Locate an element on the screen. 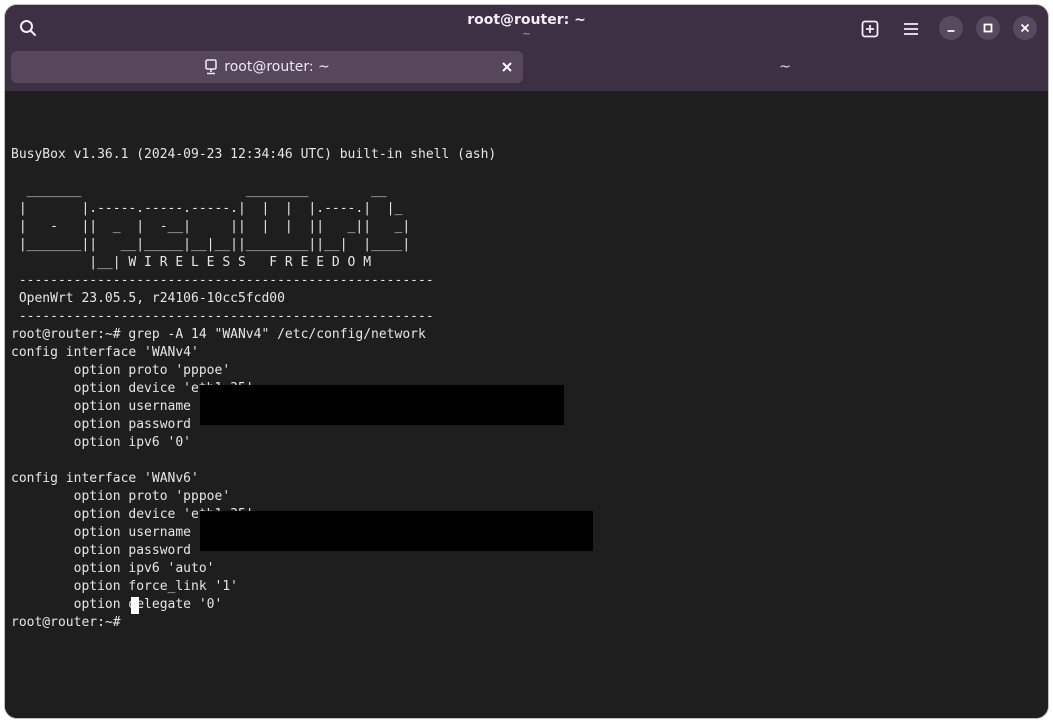 The image size is (1053, 723). terminal-line: option ipv6 'auto' is located at coordinates (113, 568).